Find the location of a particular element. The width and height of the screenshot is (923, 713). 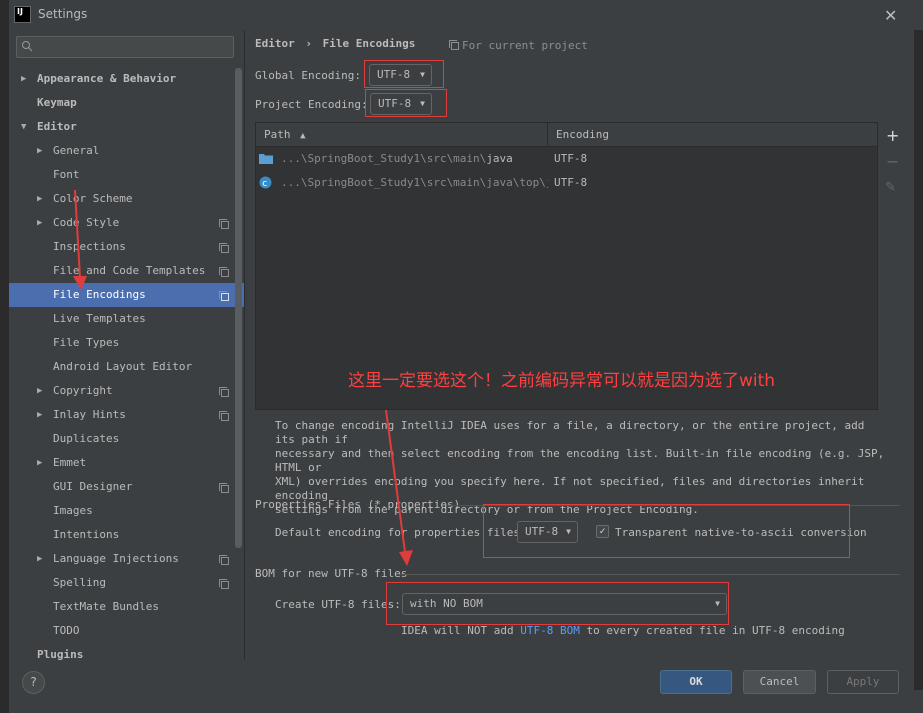

help-button: ? is located at coordinates (33, 682).